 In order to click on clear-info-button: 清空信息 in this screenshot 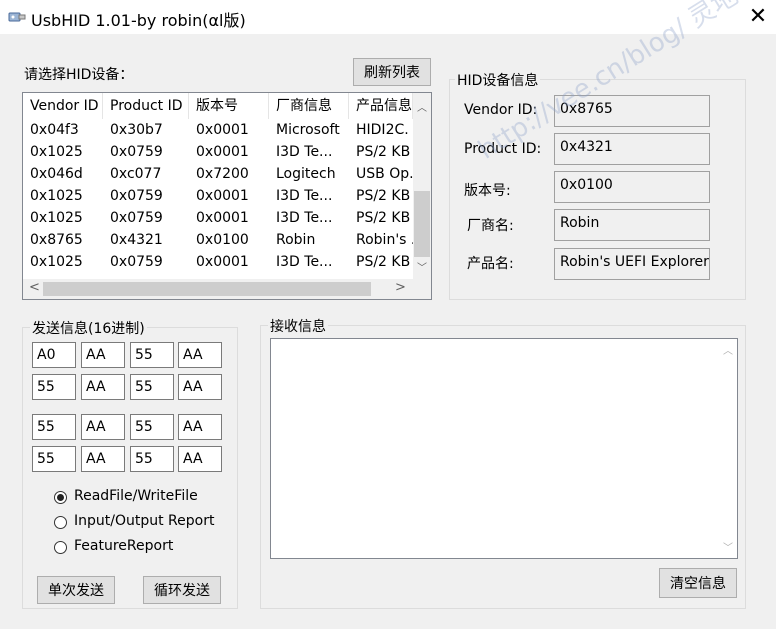, I will do `click(698, 583)`.